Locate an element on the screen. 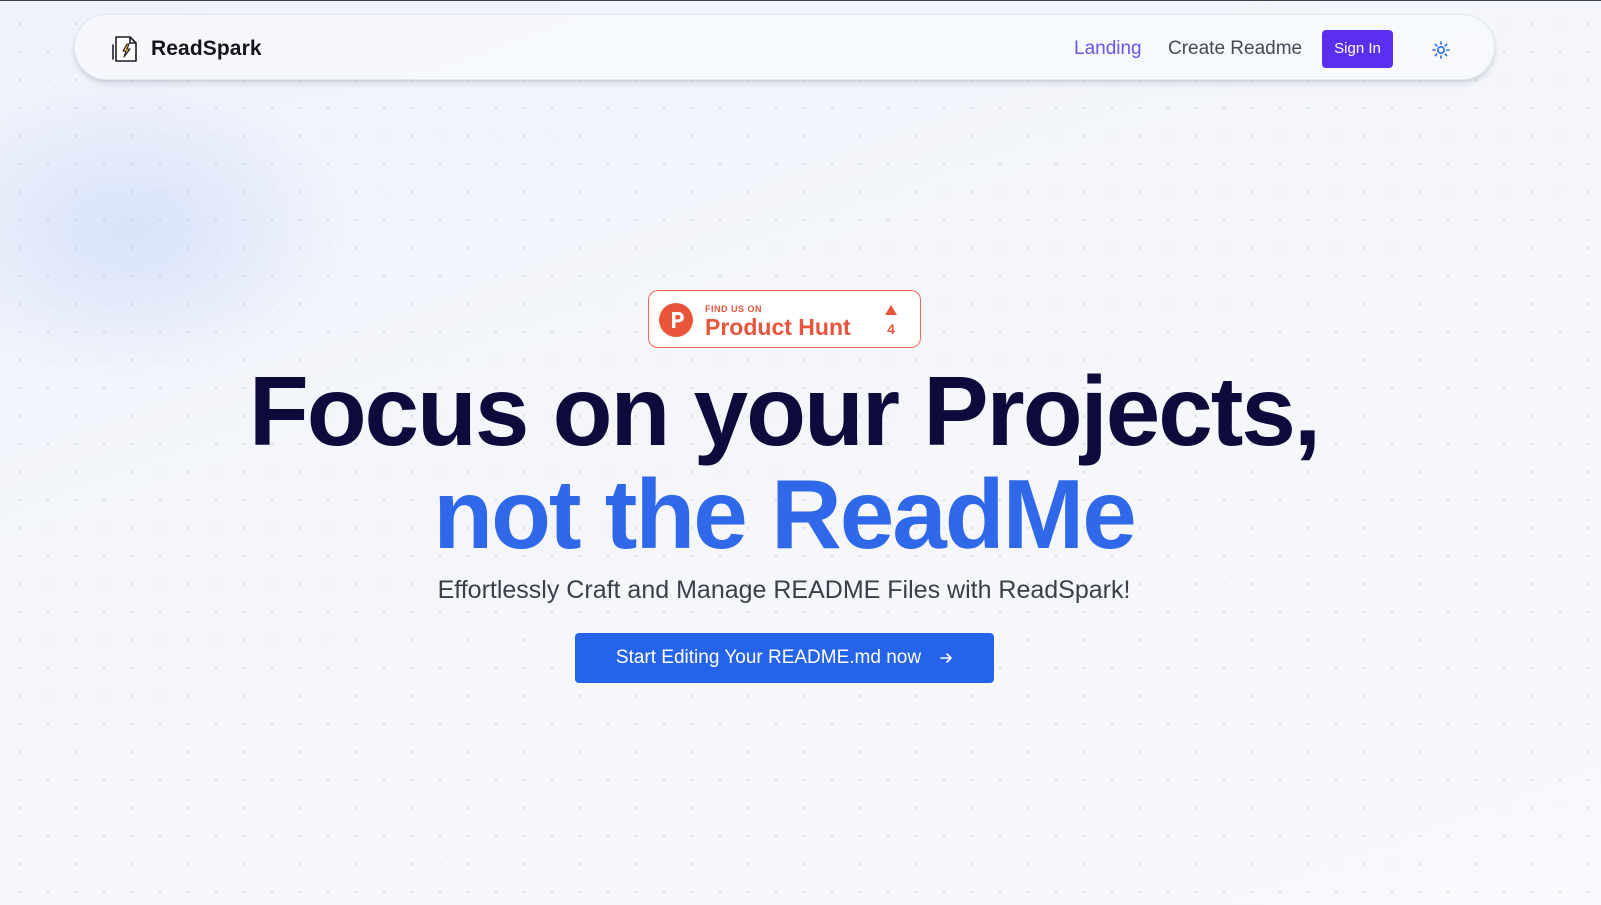  upvote-count: 4 is located at coordinates (891, 329).